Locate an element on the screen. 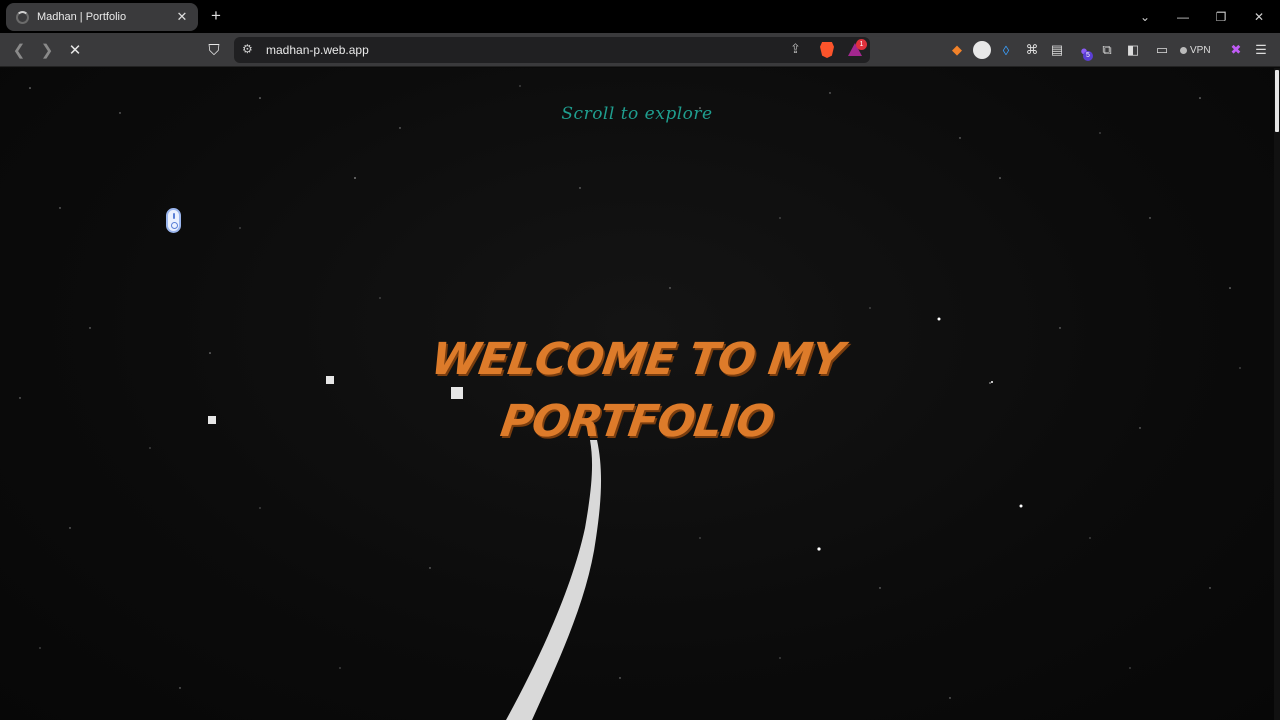  tab-strip: Madhan | Portfolio ✕ + ⌄ — ❐ ✕ is located at coordinates (640, 16).